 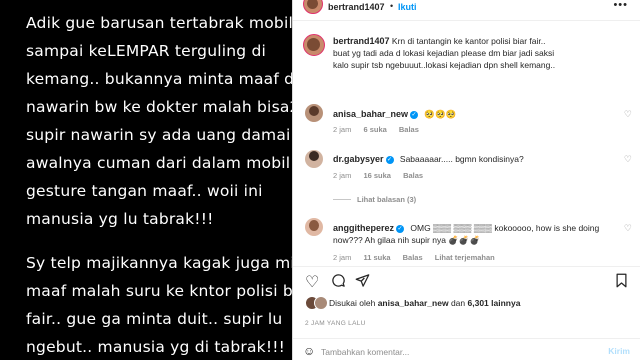 What do you see at coordinates (413, 303) in the screenshot?
I see `liked-by-user: anisa_bahar_new` at bounding box center [413, 303].